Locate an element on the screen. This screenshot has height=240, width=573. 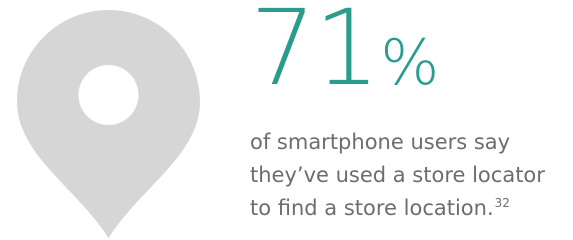
caption-line: they’ve used a store locator is located at coordinates (397, 175).